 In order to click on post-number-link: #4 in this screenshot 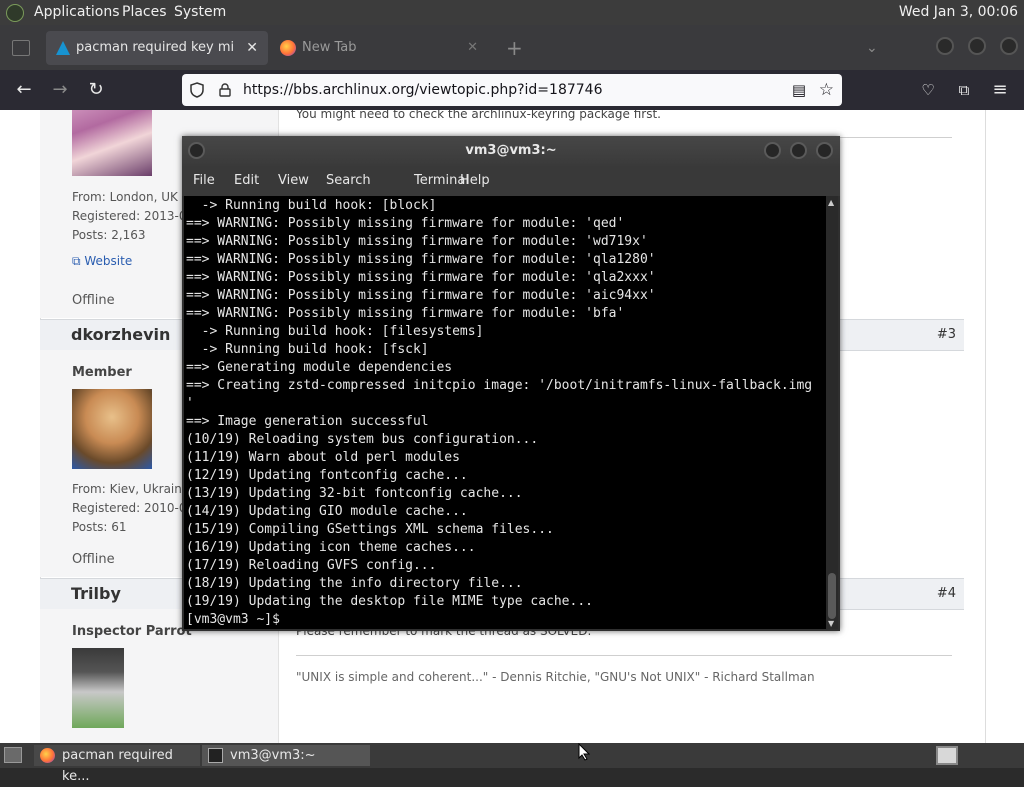, I will do `click(946, 593)`.